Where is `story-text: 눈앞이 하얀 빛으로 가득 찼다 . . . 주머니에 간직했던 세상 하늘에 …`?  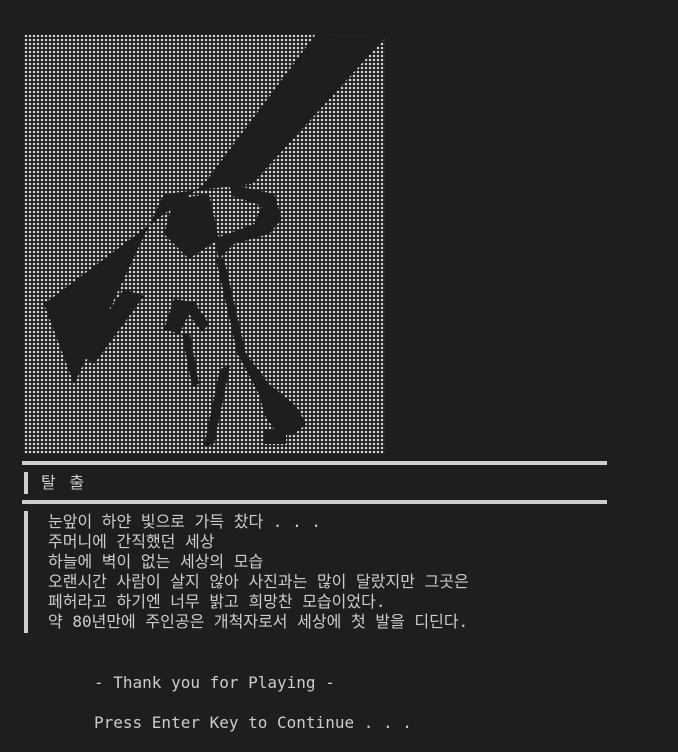 story-text: 눈앞이 하얀 빛으로 가득 찼다 . . . 주머니에 간직했던 세상 하늘에 … is located at coordinates (258, 572).